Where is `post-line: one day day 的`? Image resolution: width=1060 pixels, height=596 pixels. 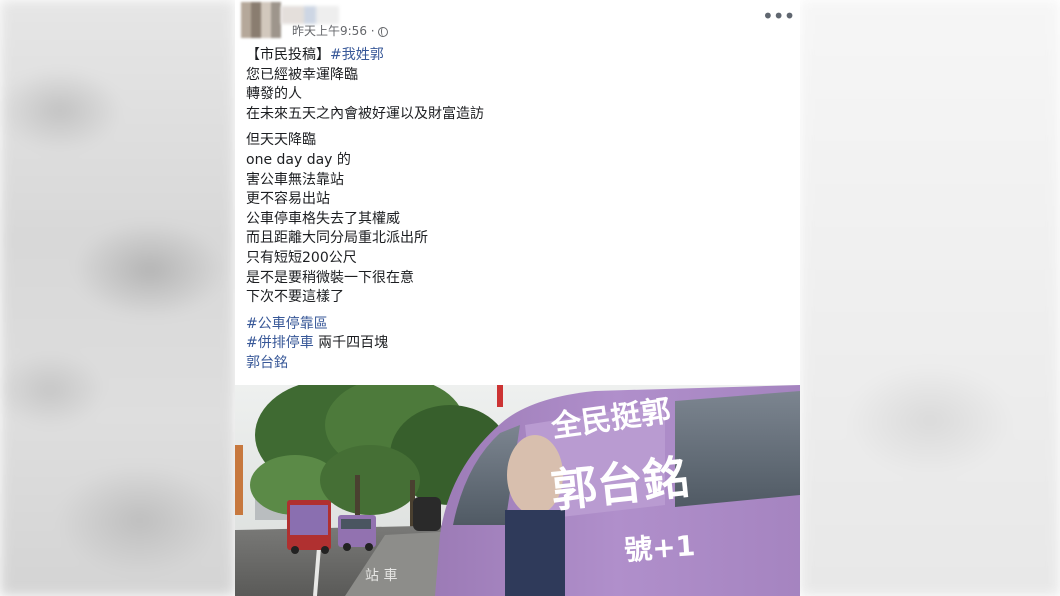
post-line: one day day 的 is located at coordinates (298, 159).